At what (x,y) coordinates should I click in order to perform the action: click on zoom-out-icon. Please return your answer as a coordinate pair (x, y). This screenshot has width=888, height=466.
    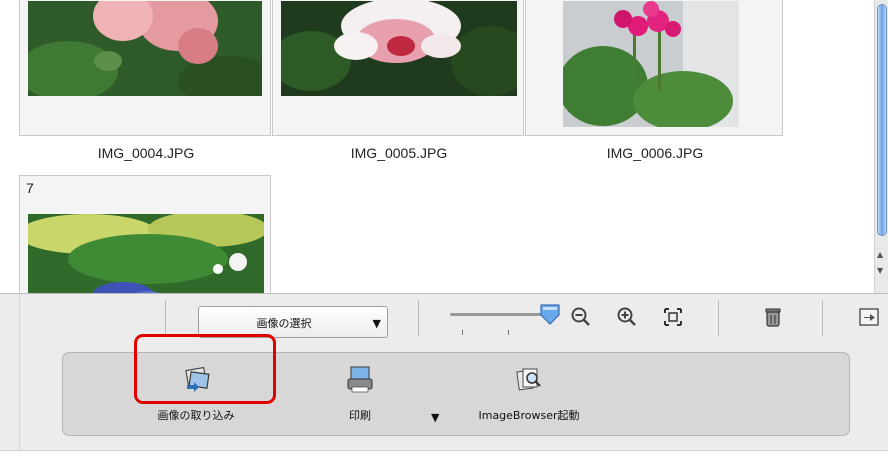
    Looking at the image, I should click on (581, 317).